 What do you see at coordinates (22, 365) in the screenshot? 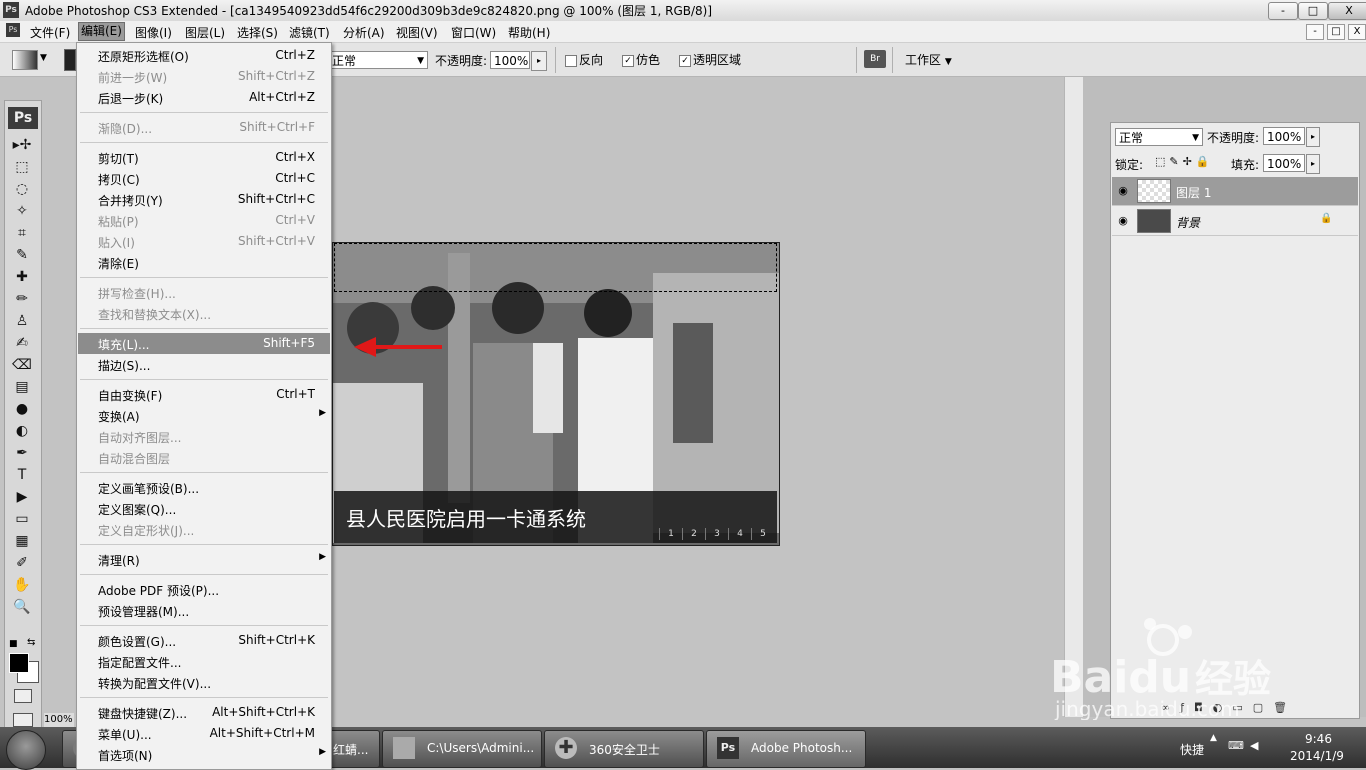
I see `eraser-icon: ⌫` at bounding box center [22, 365].